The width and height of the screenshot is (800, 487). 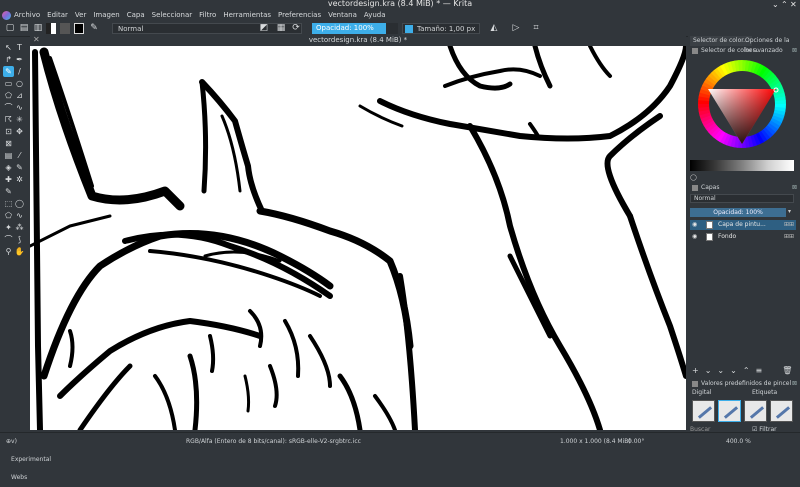 I want to click on add-layer-icon: +, so click(x=695, y=371).